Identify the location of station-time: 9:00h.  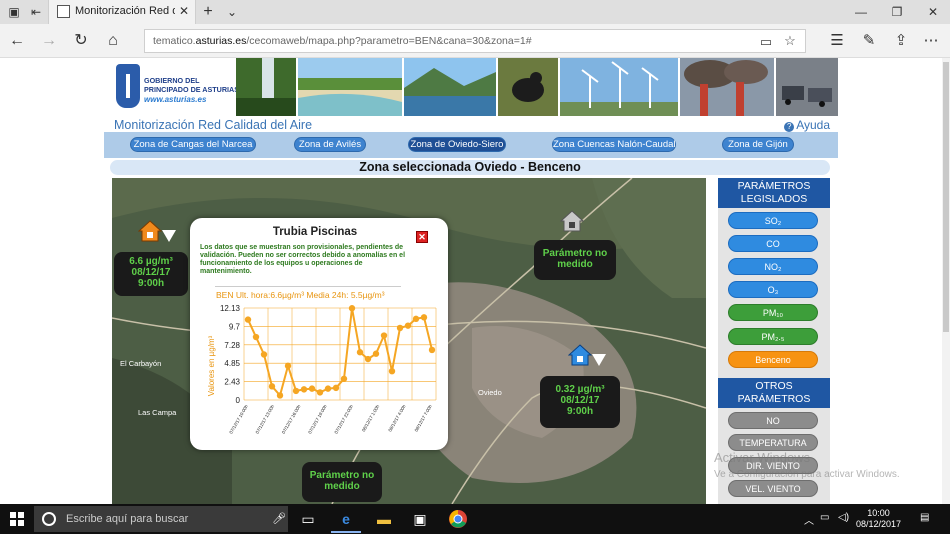
(580, 411).